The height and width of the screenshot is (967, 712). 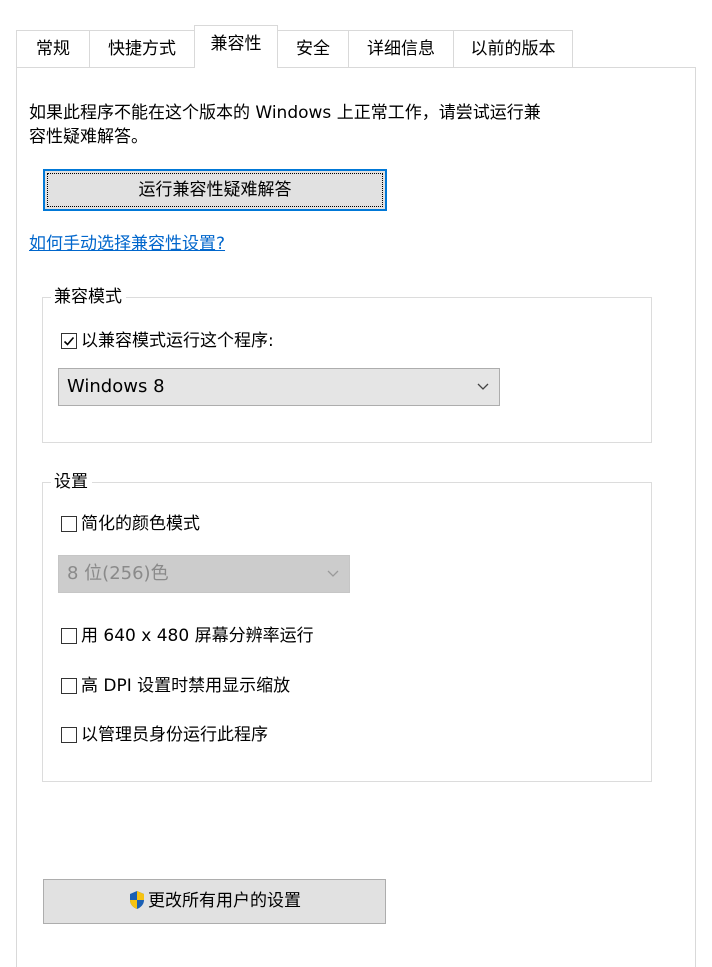 I want to click on reduced-color-label: 简化的颜色模式, so click(x=140, y=524).